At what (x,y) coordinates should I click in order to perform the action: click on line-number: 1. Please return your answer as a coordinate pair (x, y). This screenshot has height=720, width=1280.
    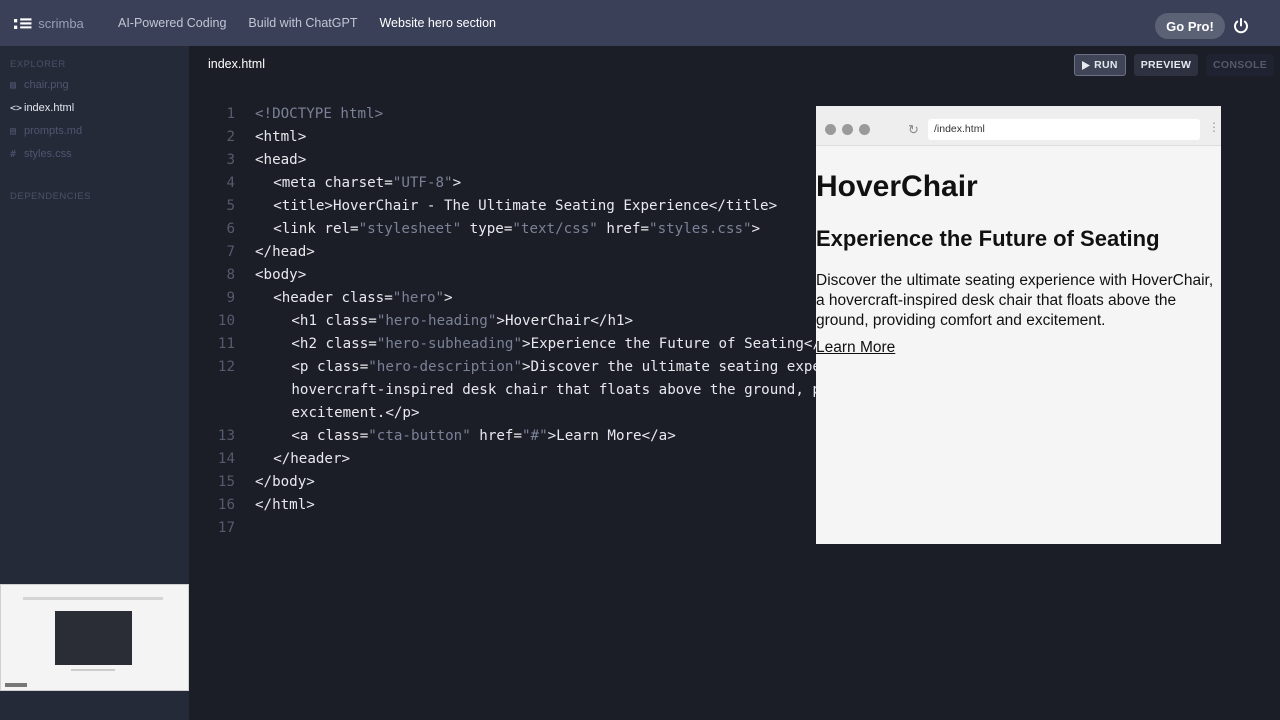
    Looking at the image, I should click on (230, 114).